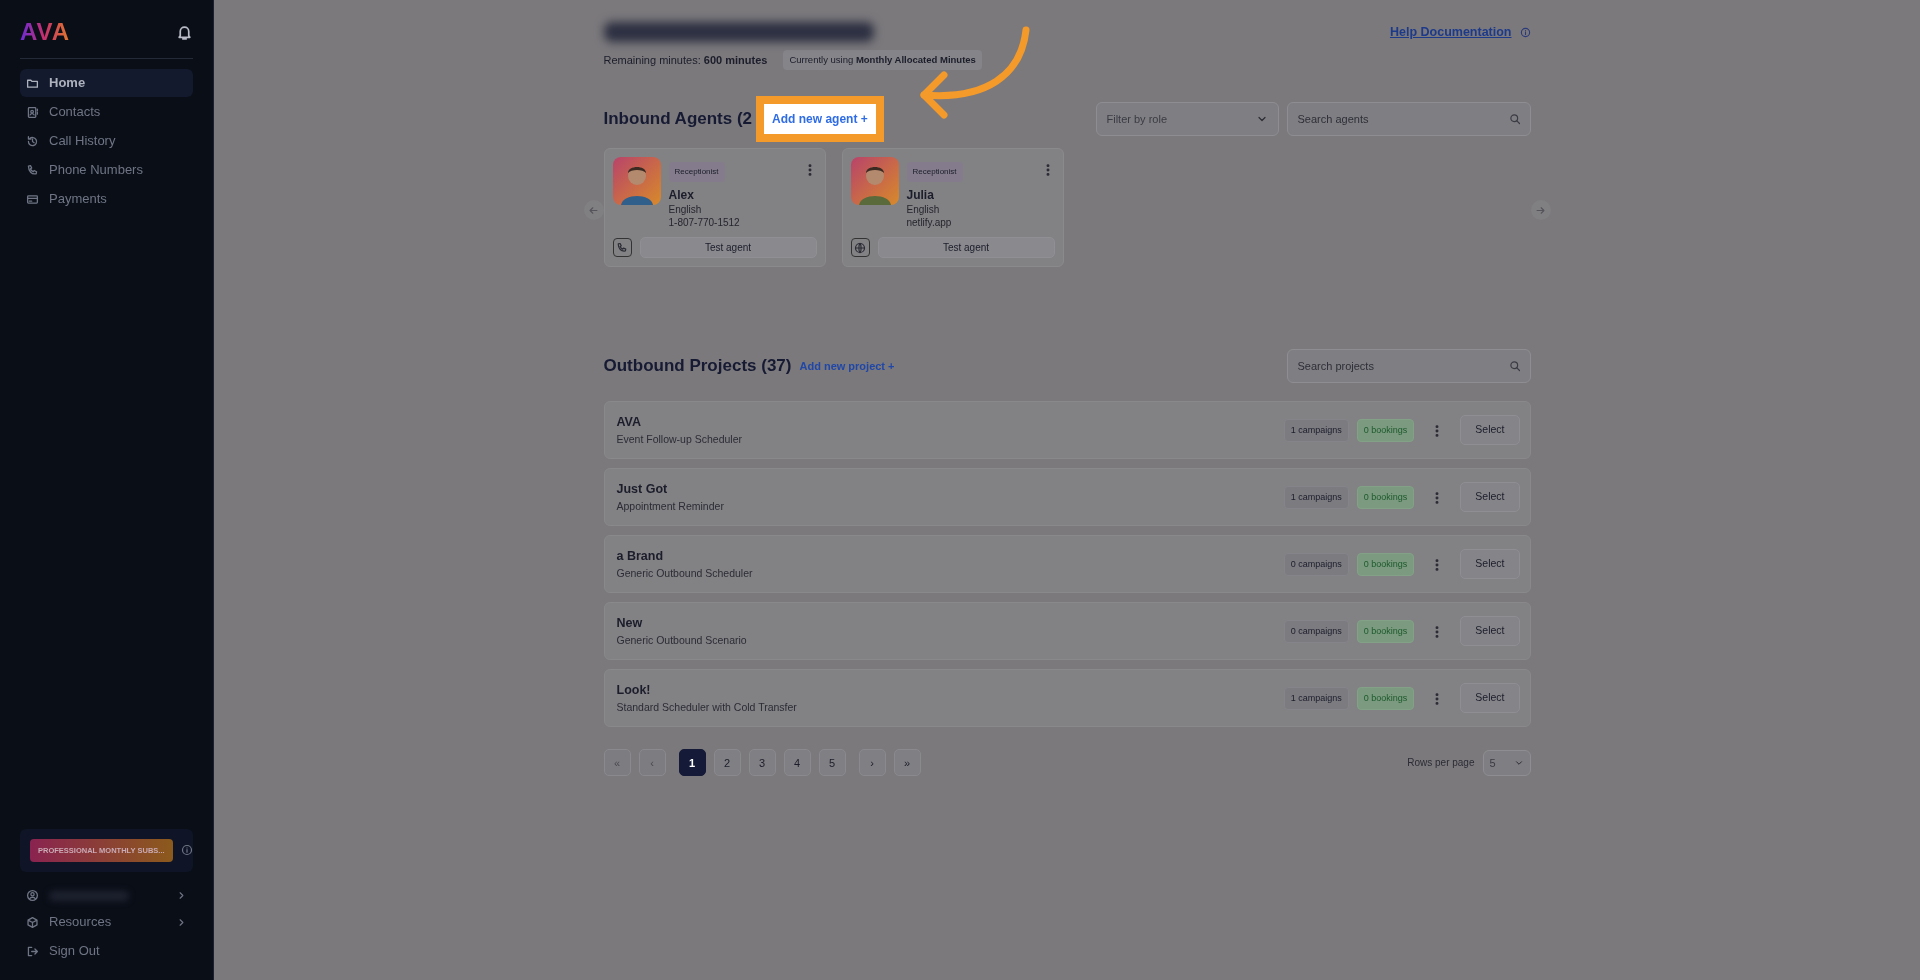  What do you see at coordinates (106, 141) in the screenshot?
I see `sidebar-item: Call History` at bounding box center [106, 141].